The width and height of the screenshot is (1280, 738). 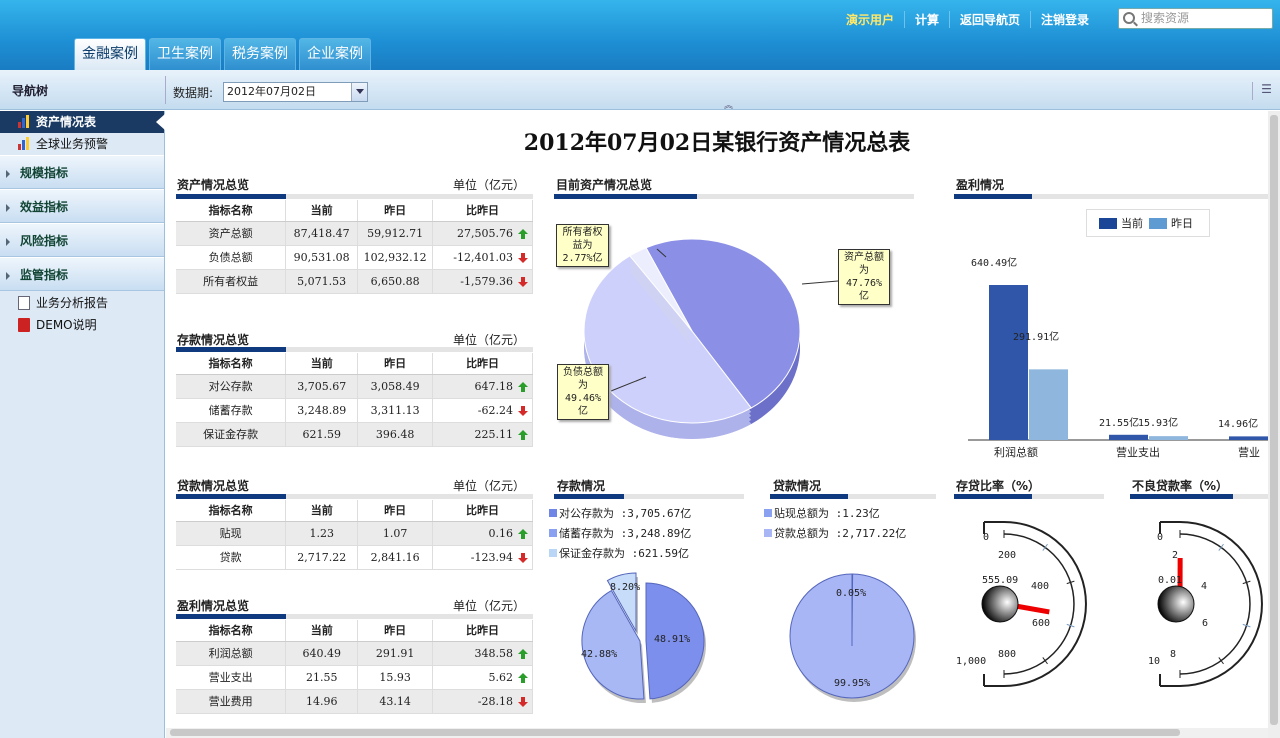 I want to click on cell-text: 21.55, so click(x=321, y=677).